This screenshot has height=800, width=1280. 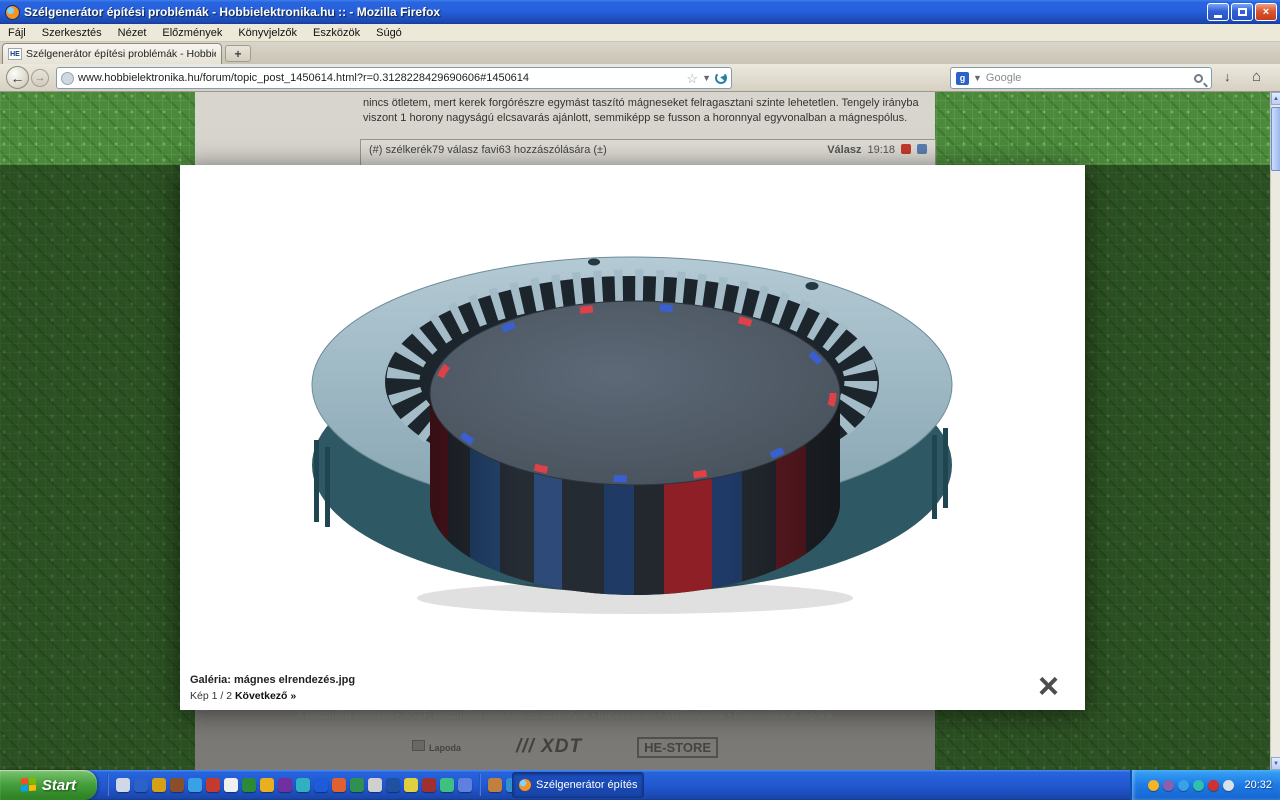 I want to click on forward-button: →, so click(x=40, y=78).